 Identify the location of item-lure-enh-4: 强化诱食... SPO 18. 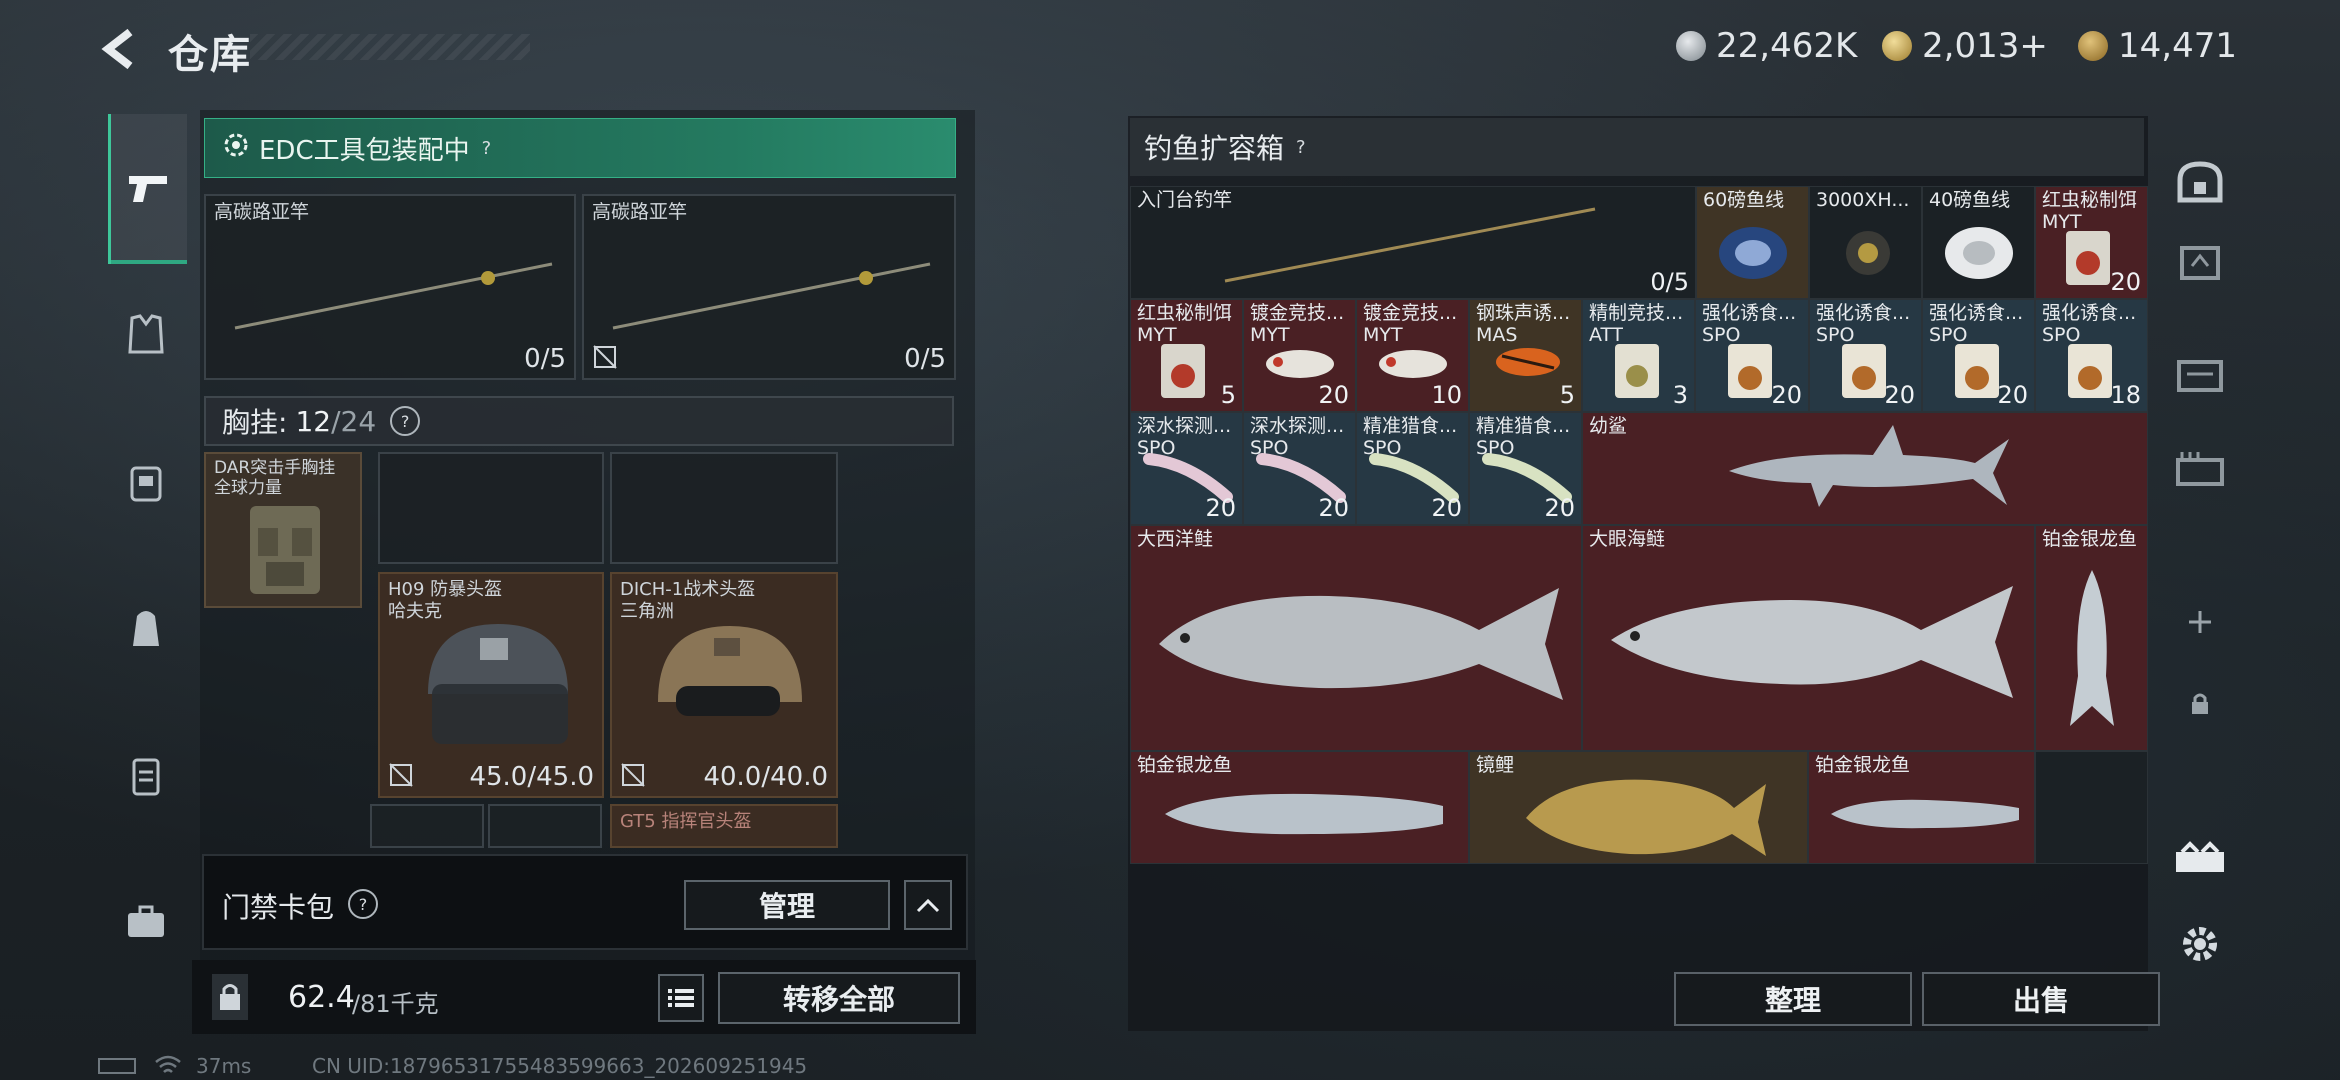
(2091, 355).